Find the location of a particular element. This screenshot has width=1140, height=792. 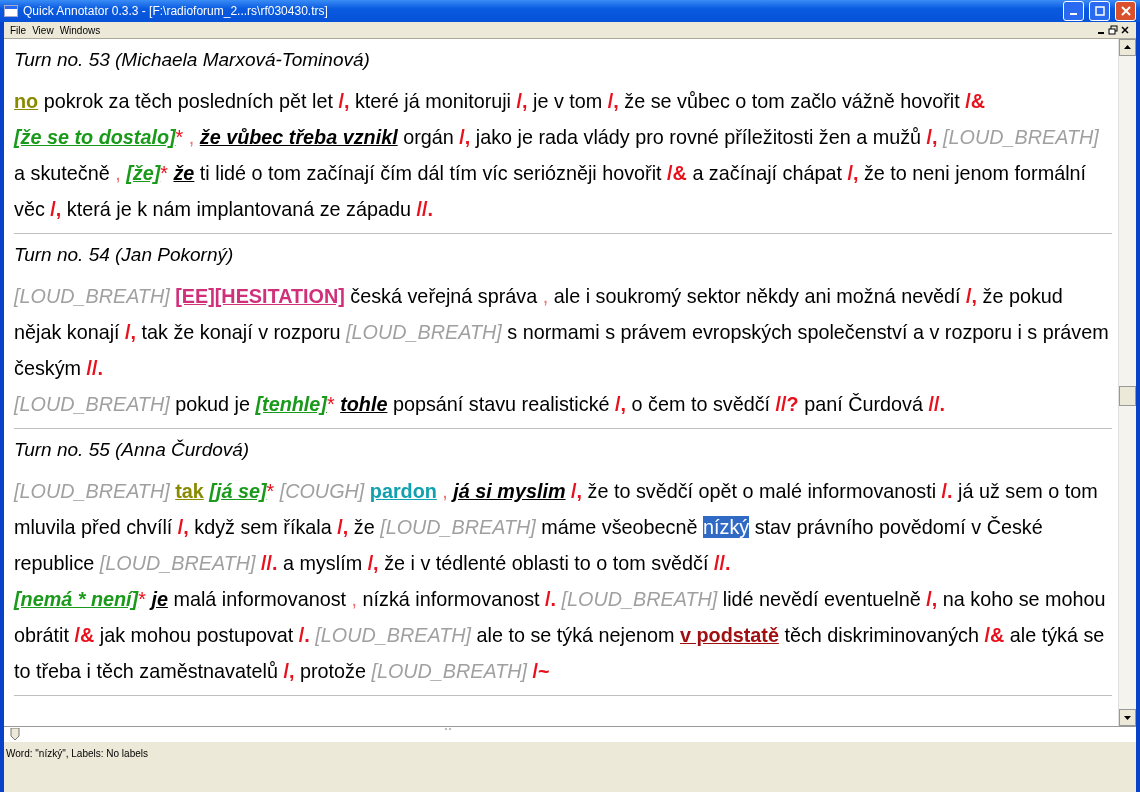

transcript-paragraph: [nemá * není]* je malá informovanost , nízká informovanost /. [LOUD_BREATH] lidé nevědí eventuelně /, na koho se mohou obrátit /& jak mohou postupovat /. [LOUD_BREATH] ale to se týká nejenom v podstatě těch diskriminovaných /& ale týká se to třeba i těch zaměstnavatelů /, protože [LOUD_BREATH] /~ is located at coordinates (560, 635).